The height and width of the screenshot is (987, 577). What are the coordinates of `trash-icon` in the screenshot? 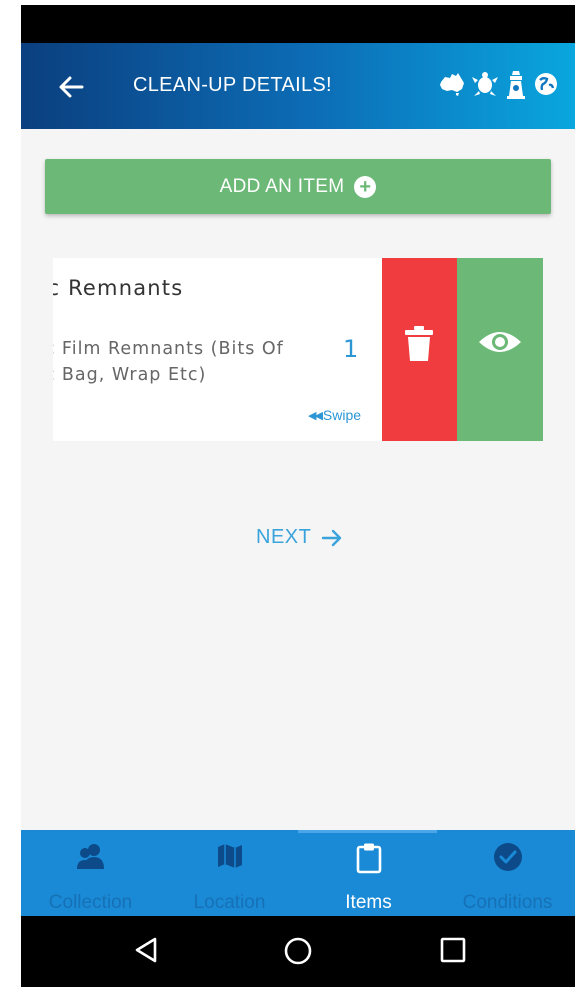 It's located at (419, 343).